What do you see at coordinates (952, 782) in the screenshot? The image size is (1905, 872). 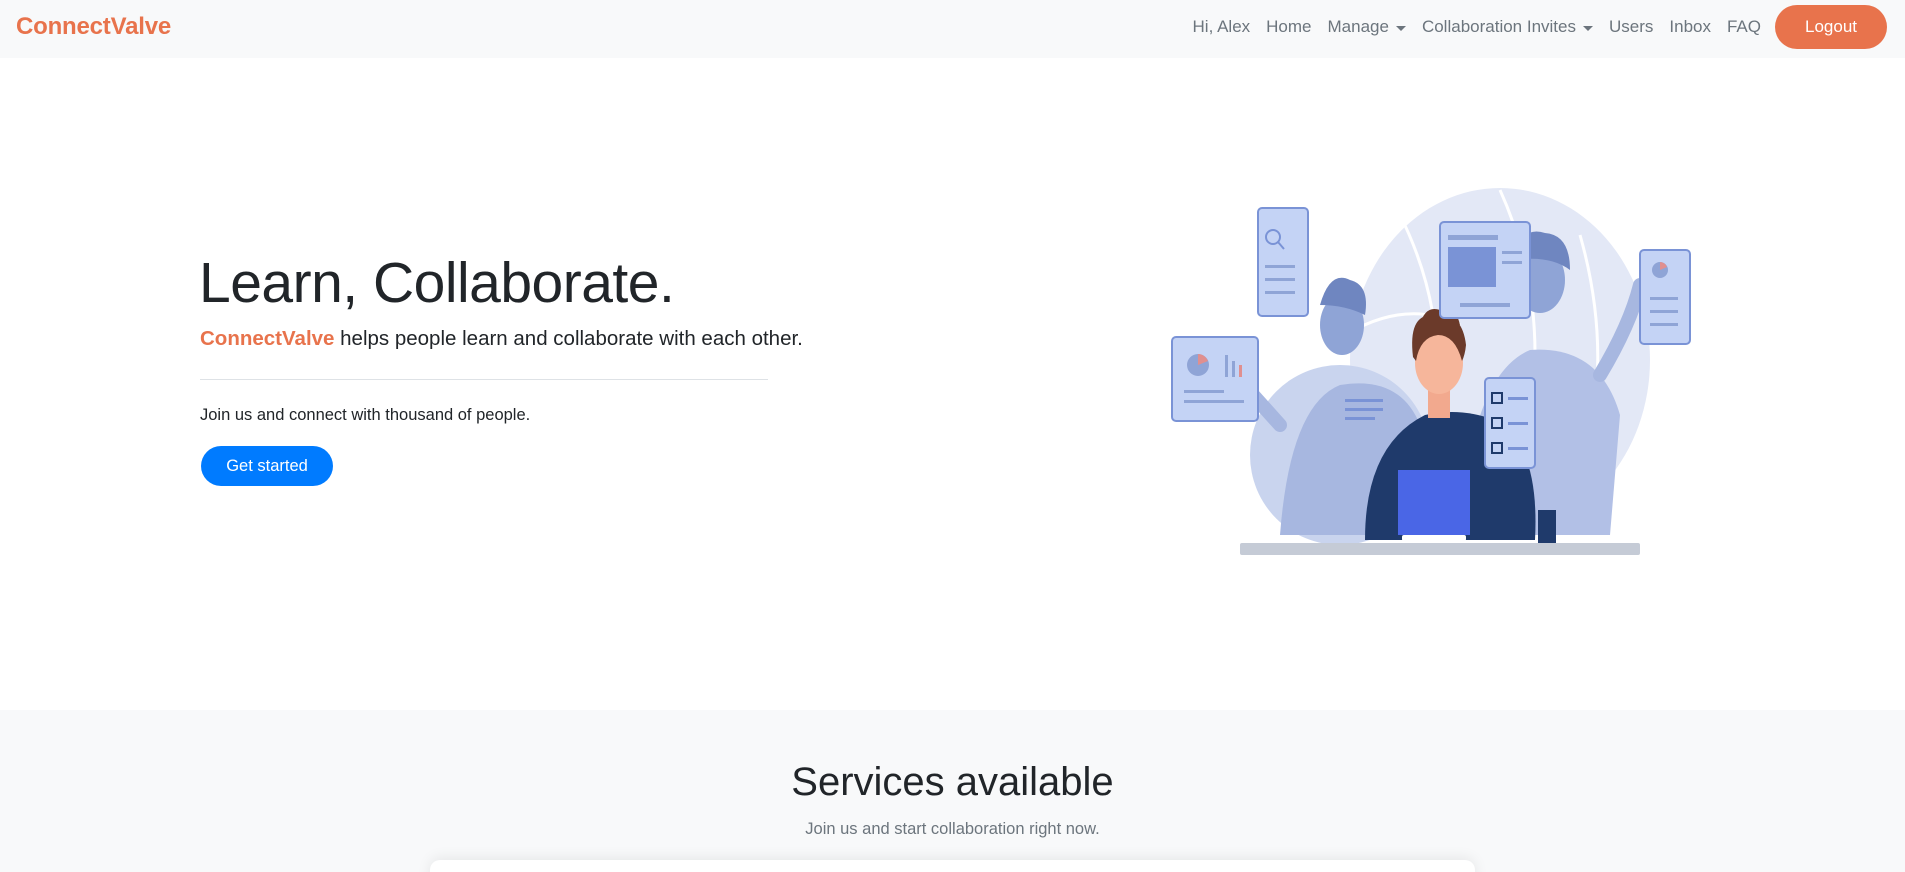 I see `services-title: Services available` at bounding box center [952, 782].